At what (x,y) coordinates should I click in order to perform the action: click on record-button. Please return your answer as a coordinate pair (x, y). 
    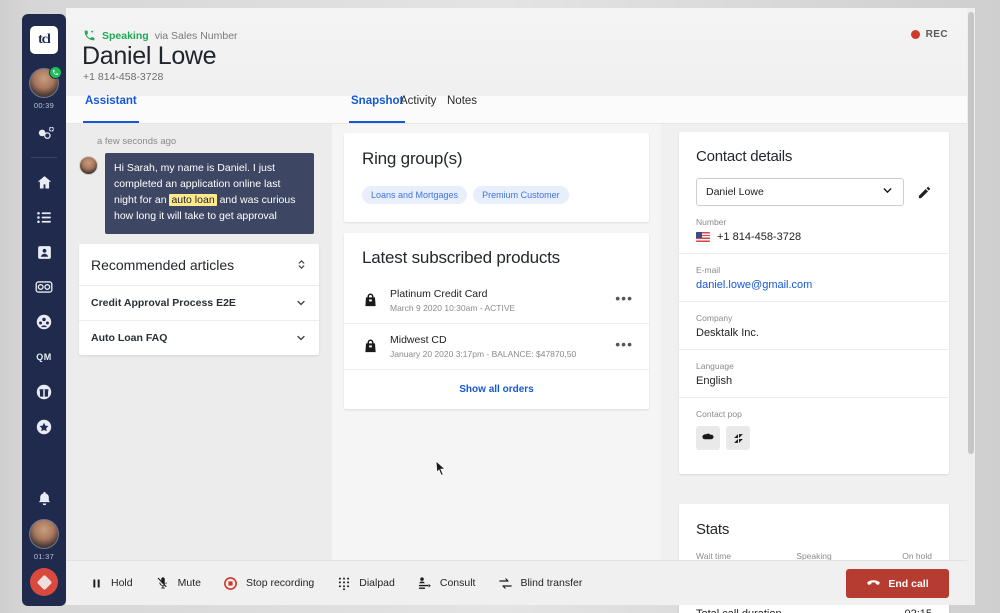
    Looking at the image, I should click on (44, 582).